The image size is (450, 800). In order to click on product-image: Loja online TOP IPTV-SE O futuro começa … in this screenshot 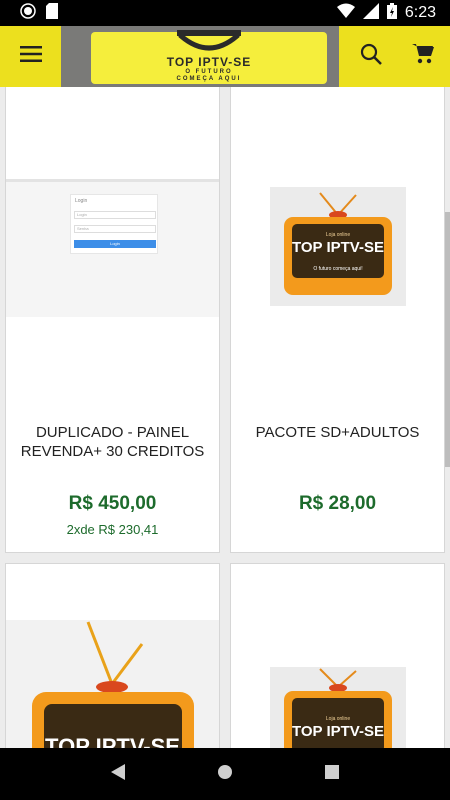, I will do `click(338, 246)`.